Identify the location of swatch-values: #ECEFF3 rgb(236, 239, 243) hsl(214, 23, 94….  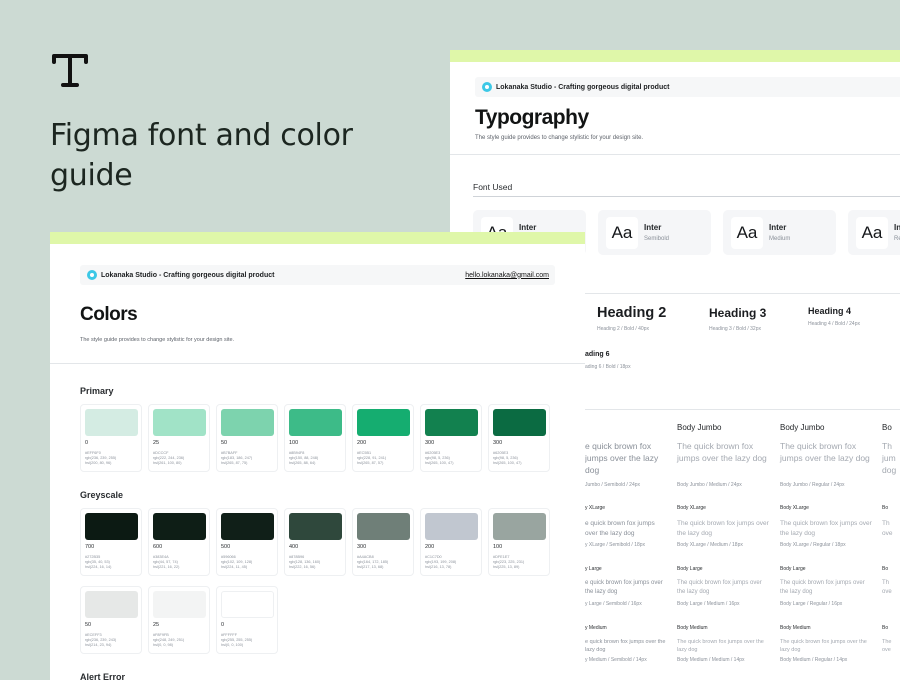
(113, 640).